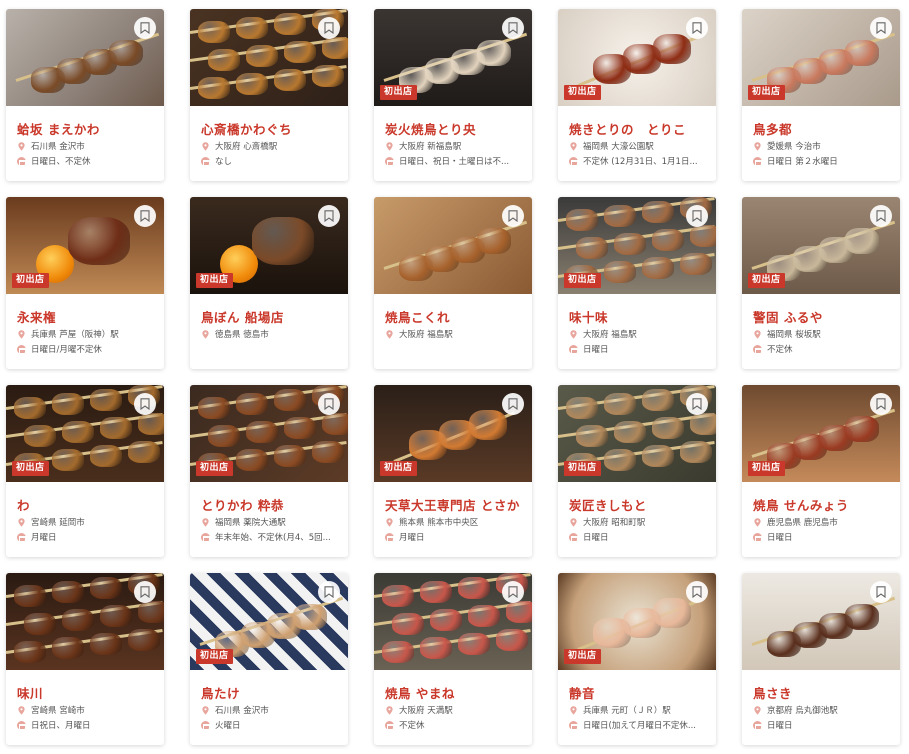 This screenshot has width=909, height=754. Describe the element at coordinates (455, 725) in the screenshot. I see `holiday-row: 不定休` at that location.